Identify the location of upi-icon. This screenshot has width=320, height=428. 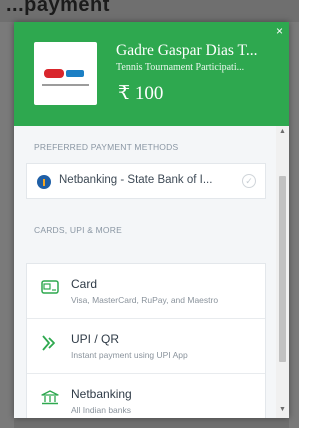
(50, 343).